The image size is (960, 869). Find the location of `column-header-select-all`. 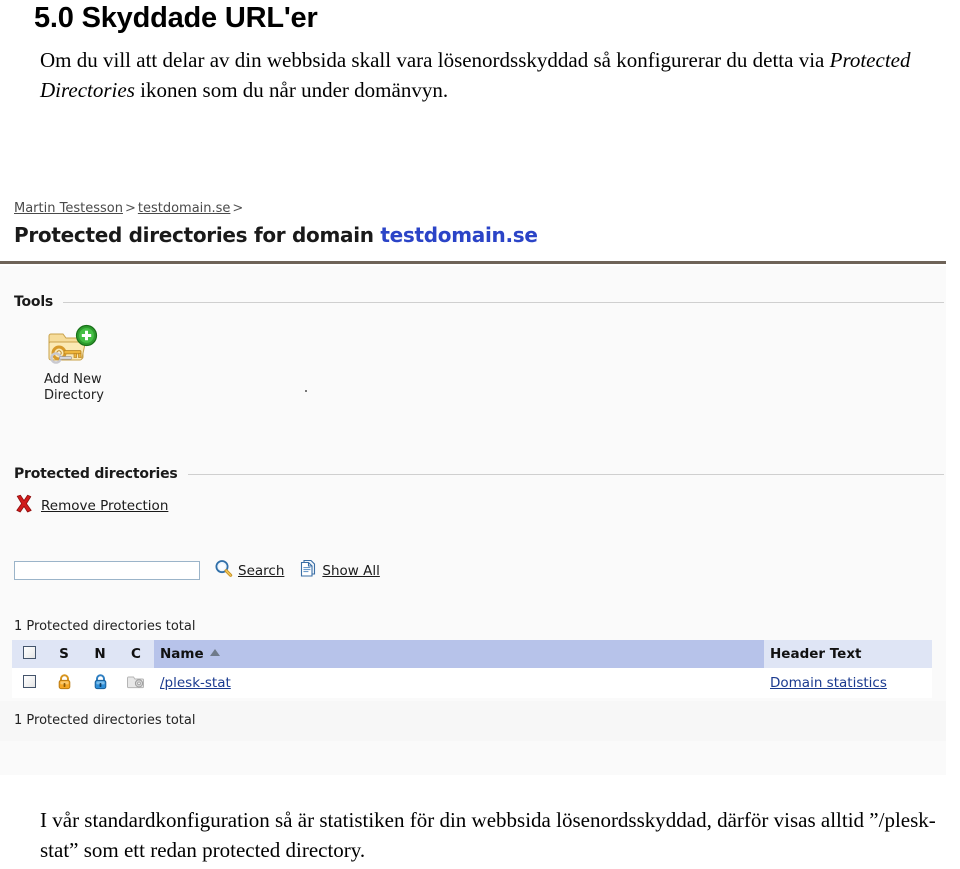

column-header-select-all is located at coordinates (29, 654).